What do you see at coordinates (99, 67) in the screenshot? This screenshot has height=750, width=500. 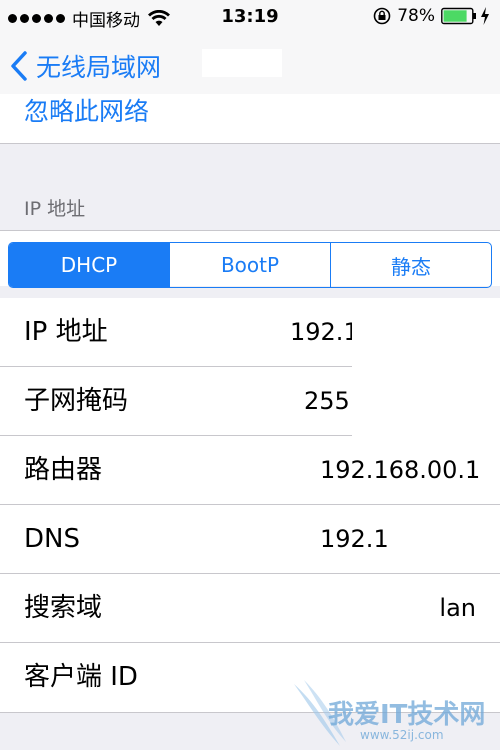 I see `back-label: 无线局域网` at bounding box center [99, 67].